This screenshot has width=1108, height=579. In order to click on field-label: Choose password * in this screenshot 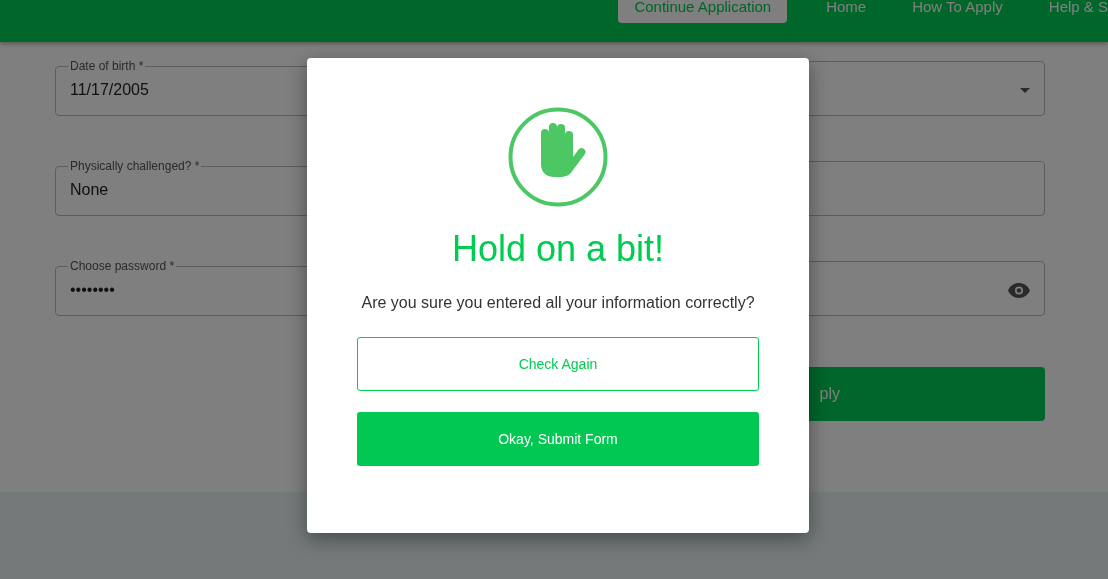, I will do `click(122, 266)`.